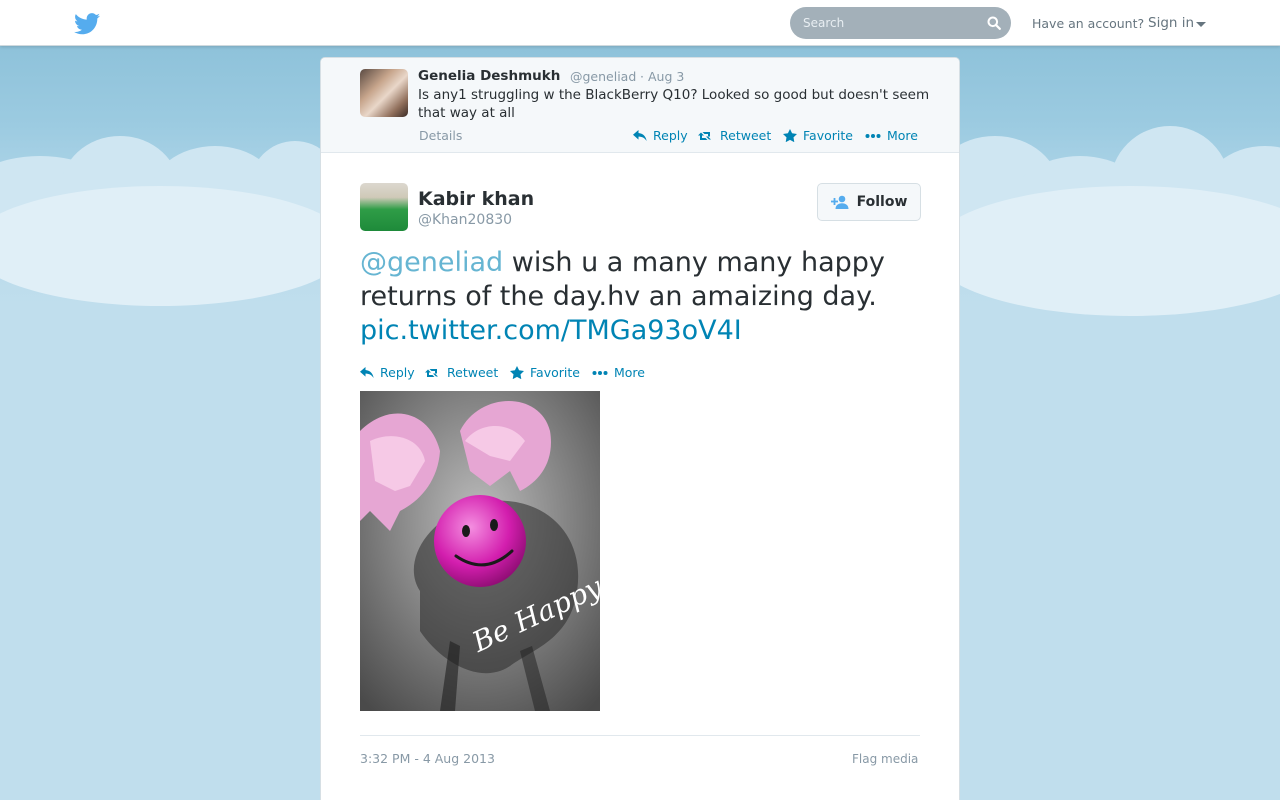 The height and width of the screenshot is (800, 1280). Describe the element at coordinates (465, 220) in the screenshot. I see `author-handle: @Khan20830` at that location.